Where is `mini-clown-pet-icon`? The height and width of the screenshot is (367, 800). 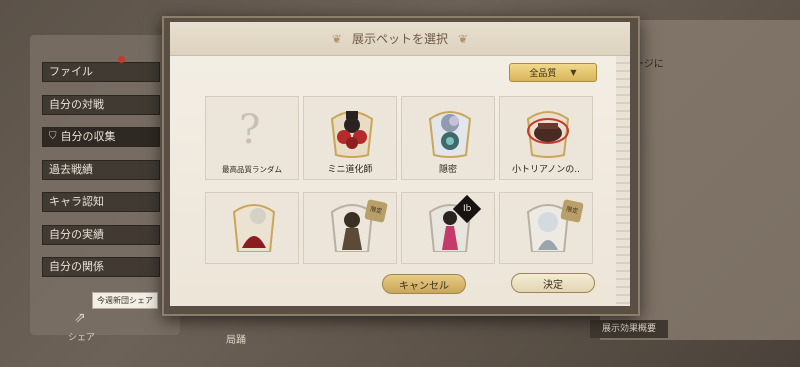
mini-clown-pet-icon is located at coordinates (352, 134).